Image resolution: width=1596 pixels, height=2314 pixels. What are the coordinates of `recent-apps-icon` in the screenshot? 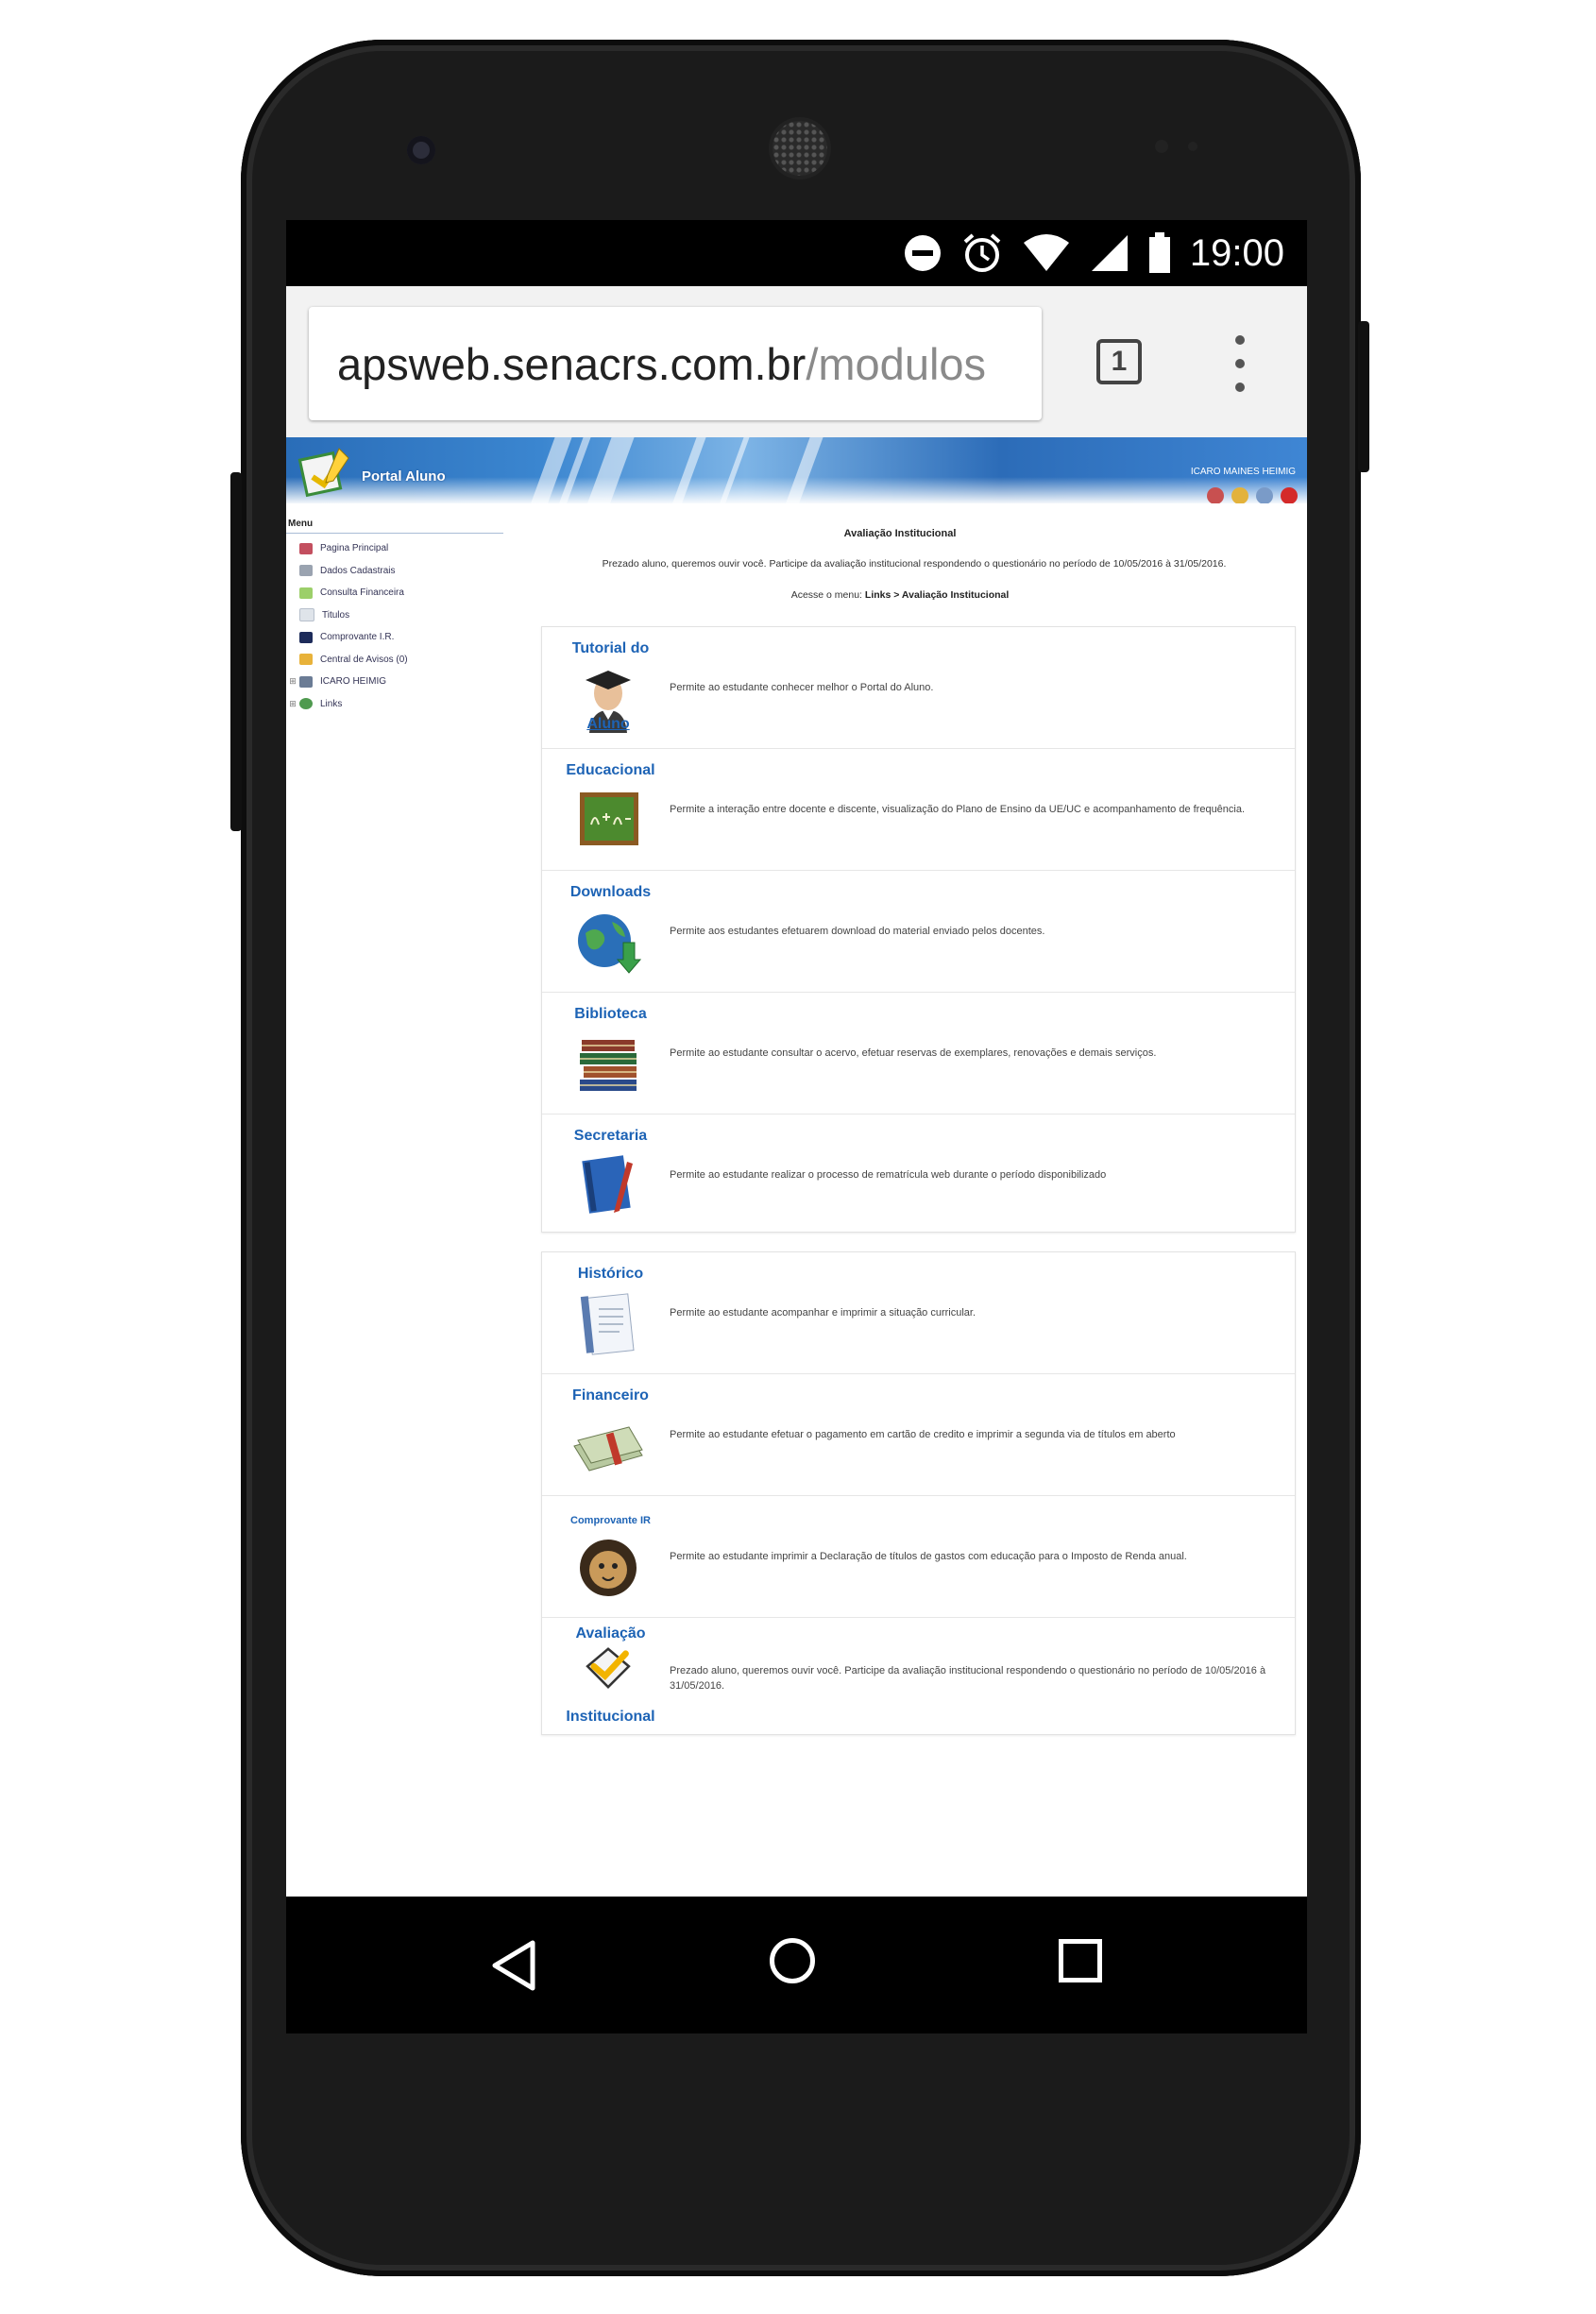 It's located at (1080, 1961).